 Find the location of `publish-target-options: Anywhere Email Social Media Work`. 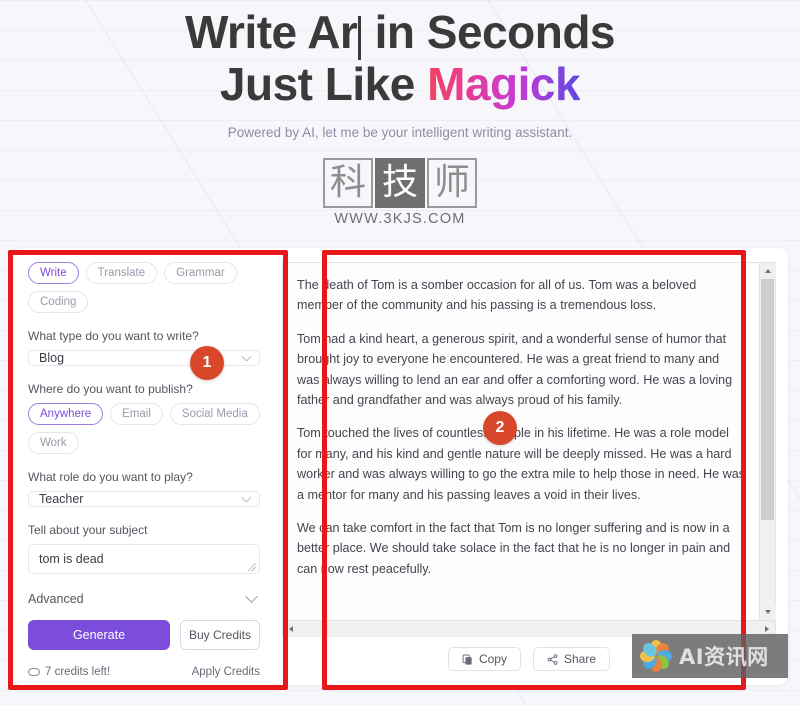

publish-target-options: Anywhere Email Social Media Work is located at coordinates (144, 428).